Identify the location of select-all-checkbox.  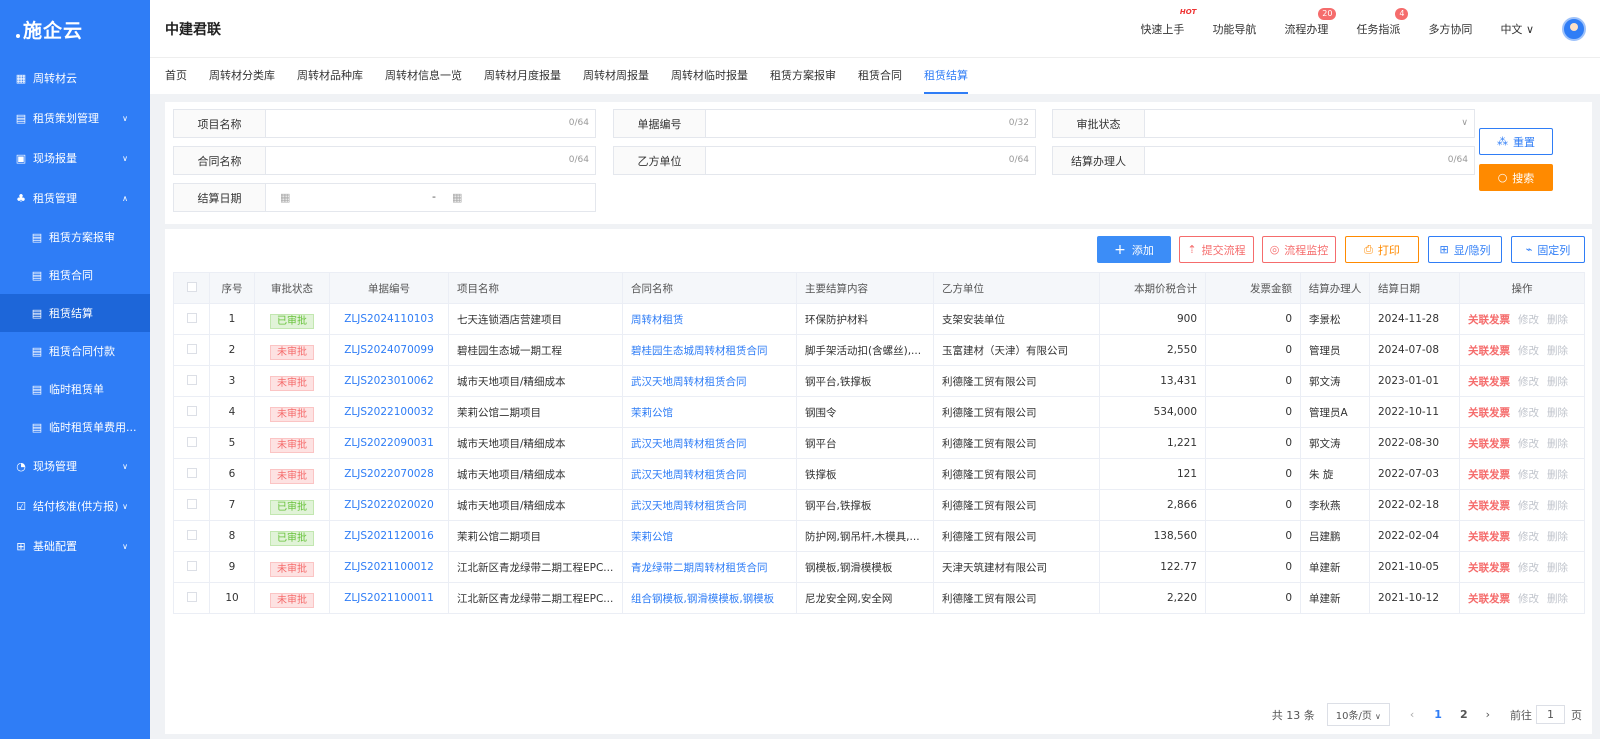
(191, 286).